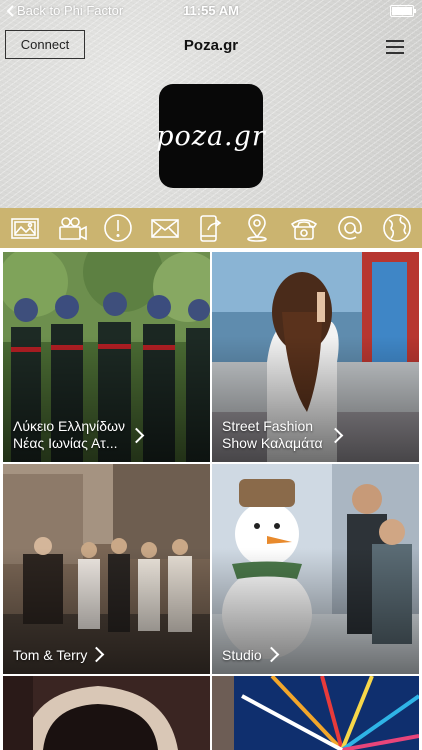 This screenshot has width=422, height=750. I want to click on app-logo: poza.gr, so click(211, 136).